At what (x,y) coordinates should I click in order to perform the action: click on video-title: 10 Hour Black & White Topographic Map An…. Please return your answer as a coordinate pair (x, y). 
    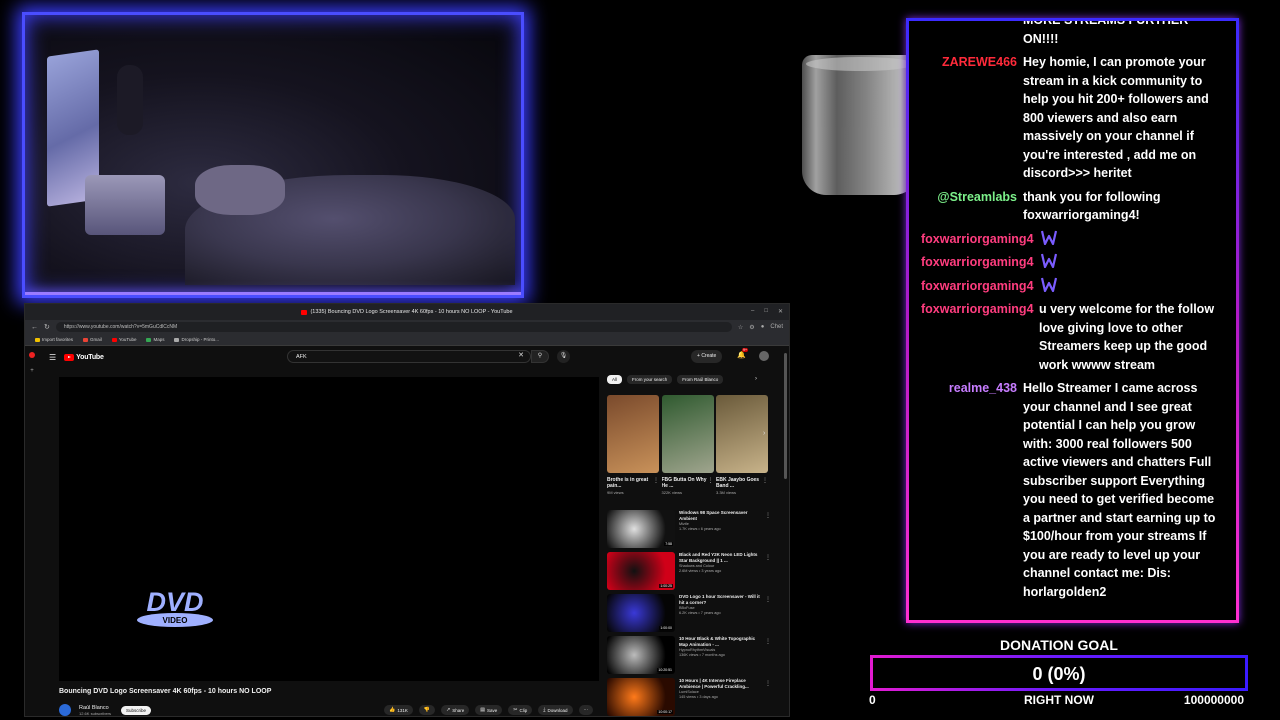
    Looking at the image, I should click on (721, 642).